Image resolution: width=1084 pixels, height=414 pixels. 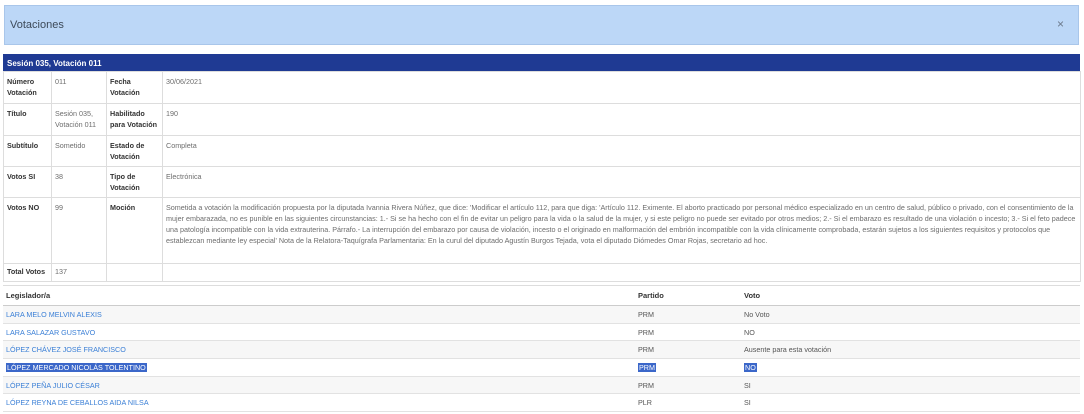 What do you see at coordinates (79, 182) in the screenshot?
I see `votos-si-value: 38` at bounding box center [79, 182].